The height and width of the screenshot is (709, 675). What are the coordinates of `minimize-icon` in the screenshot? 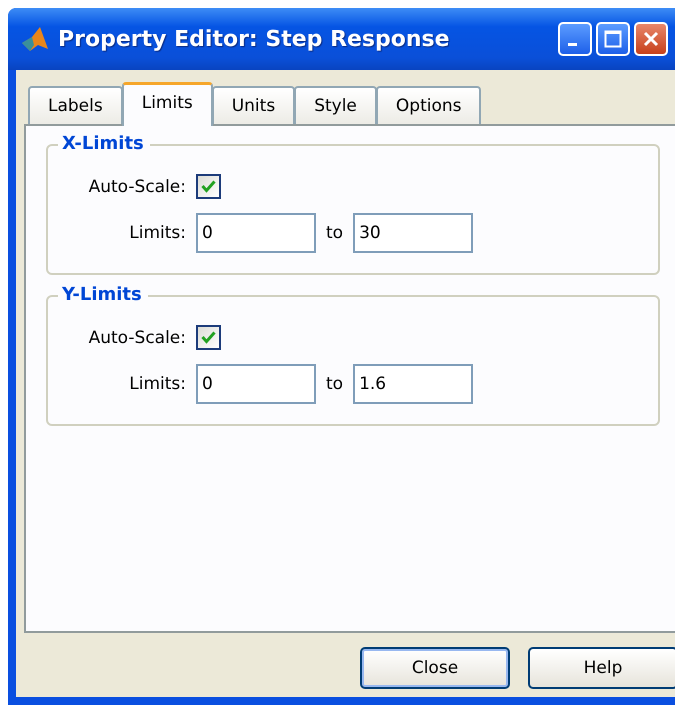 It's located at (572, 44).